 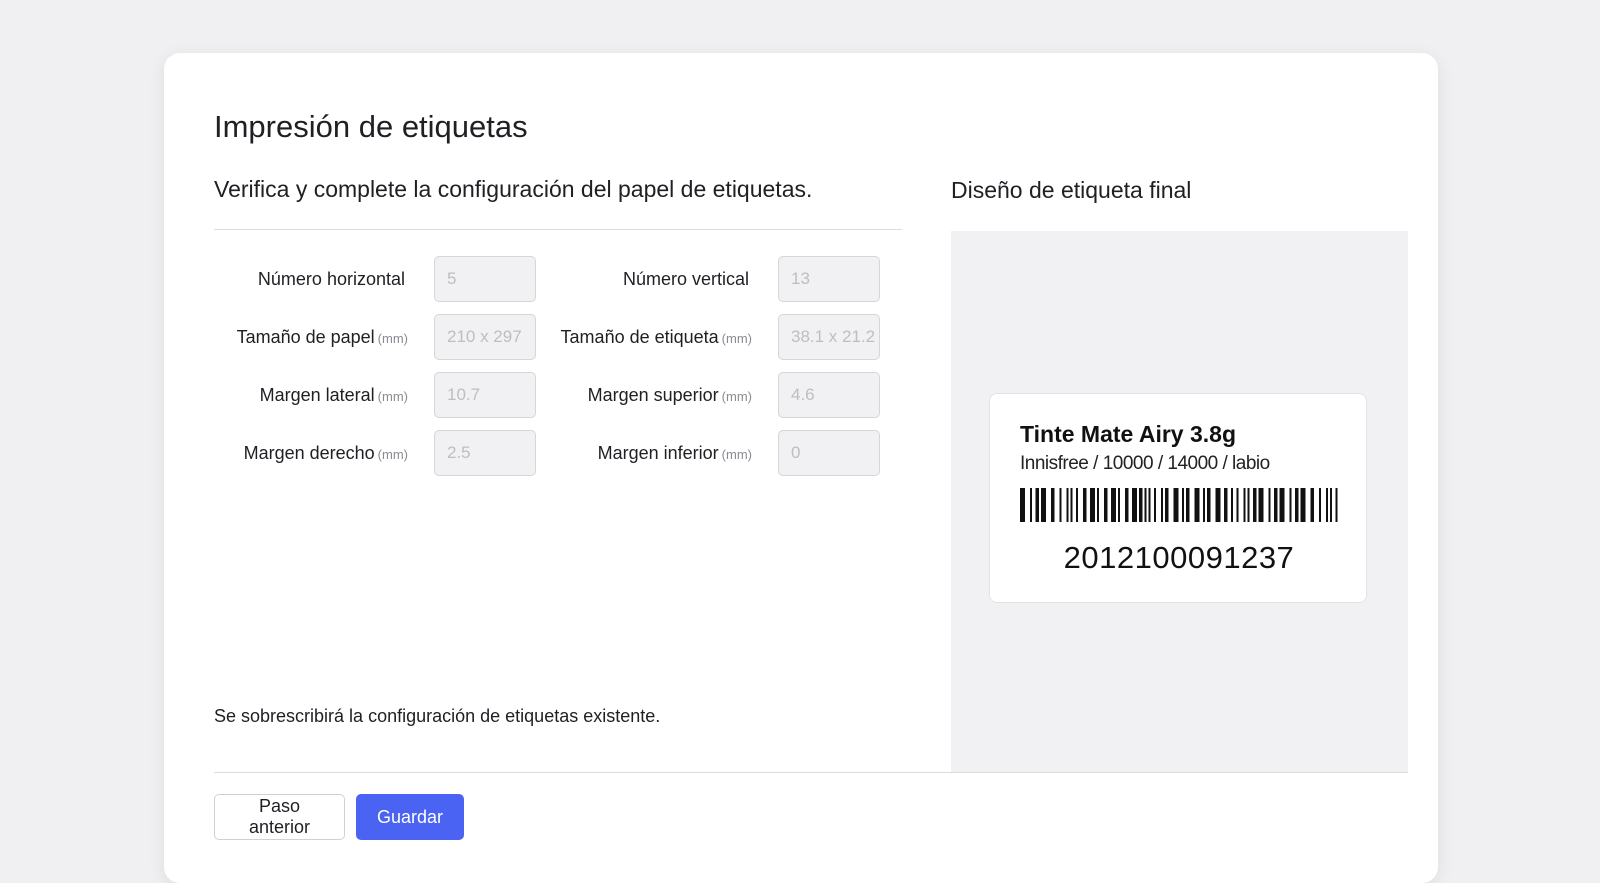 I want to click on section-divider, so click(x=558, y=229).